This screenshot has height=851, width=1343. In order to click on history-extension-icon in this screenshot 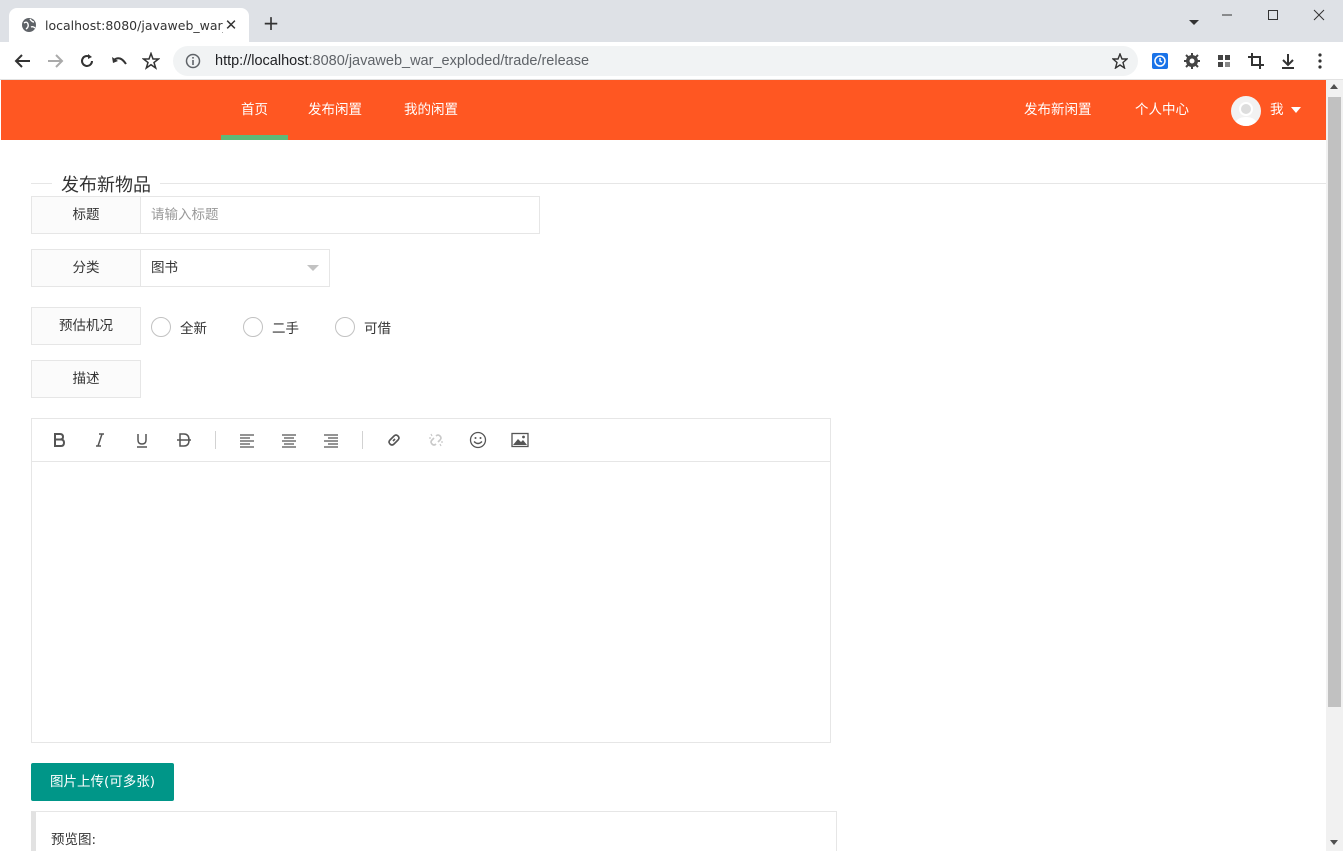, I will do `click(1160, 61)`.